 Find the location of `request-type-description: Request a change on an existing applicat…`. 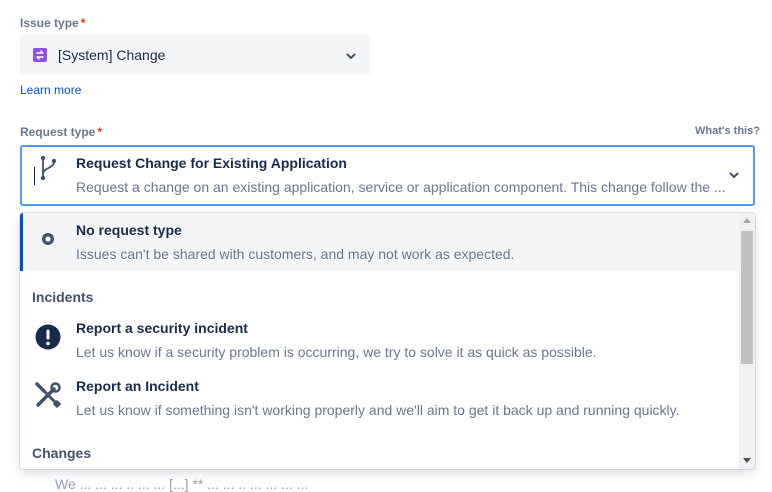

request-type-description: Request a change on an existing applicat… is located at coordinates (401, 187).